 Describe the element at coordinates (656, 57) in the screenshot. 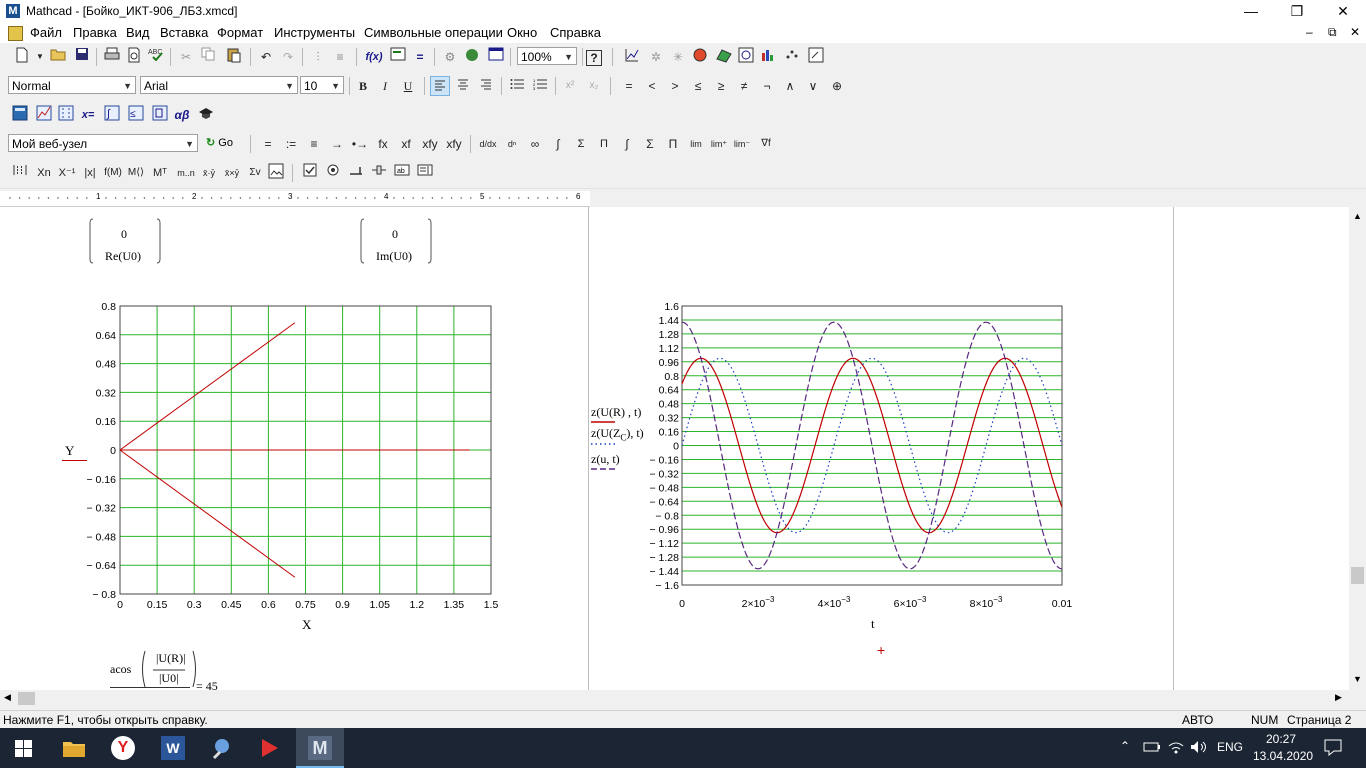

I see `polar-plot-icon: ✲` at that location.